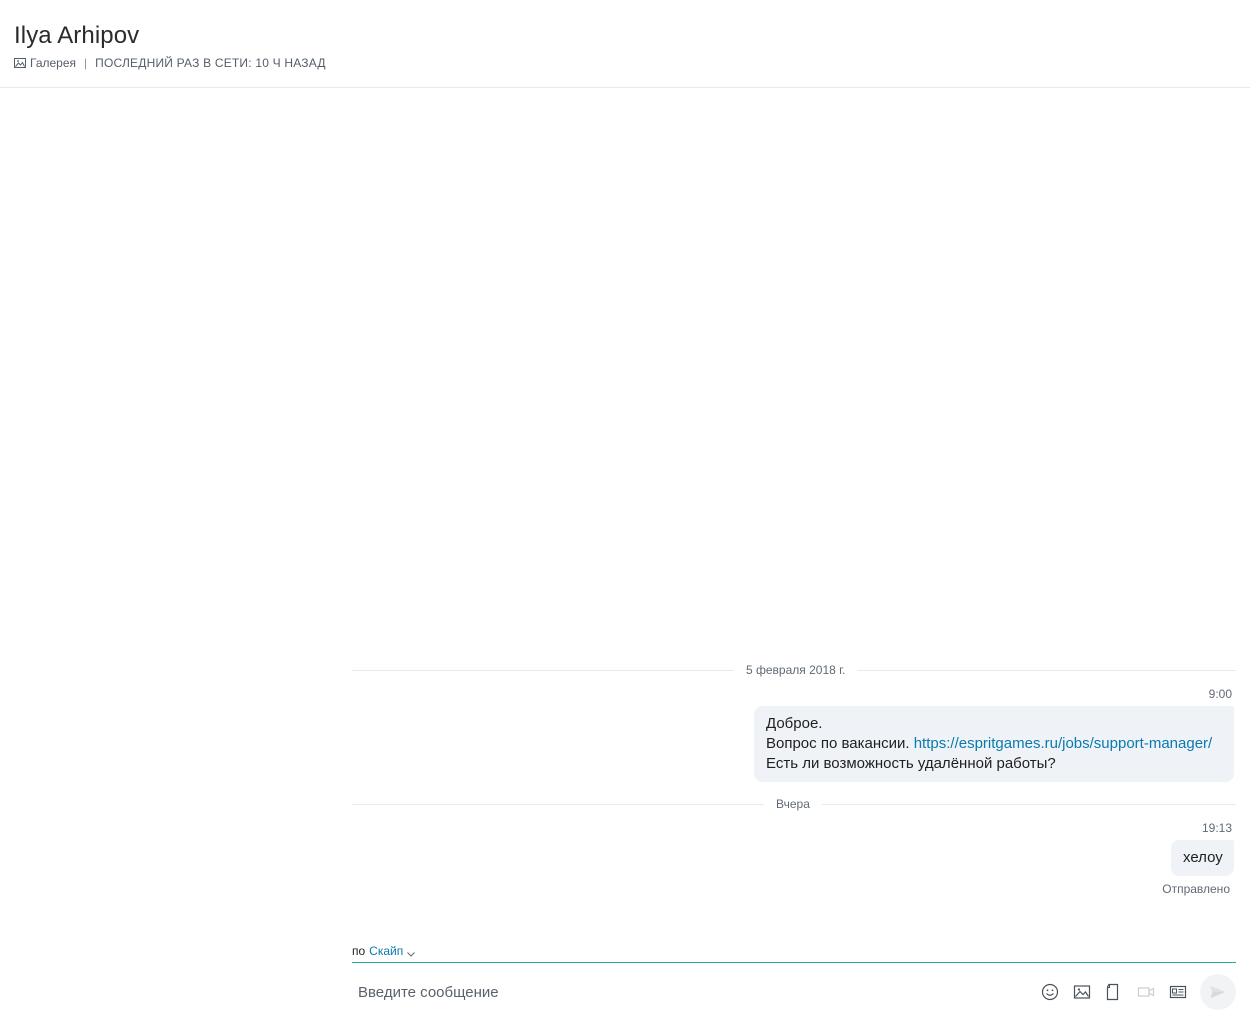  What do you see at coordinates (76, 36) in the screenshot?
I see `contact-name: Ilya Arhipov` at bounding box center [76, 36].